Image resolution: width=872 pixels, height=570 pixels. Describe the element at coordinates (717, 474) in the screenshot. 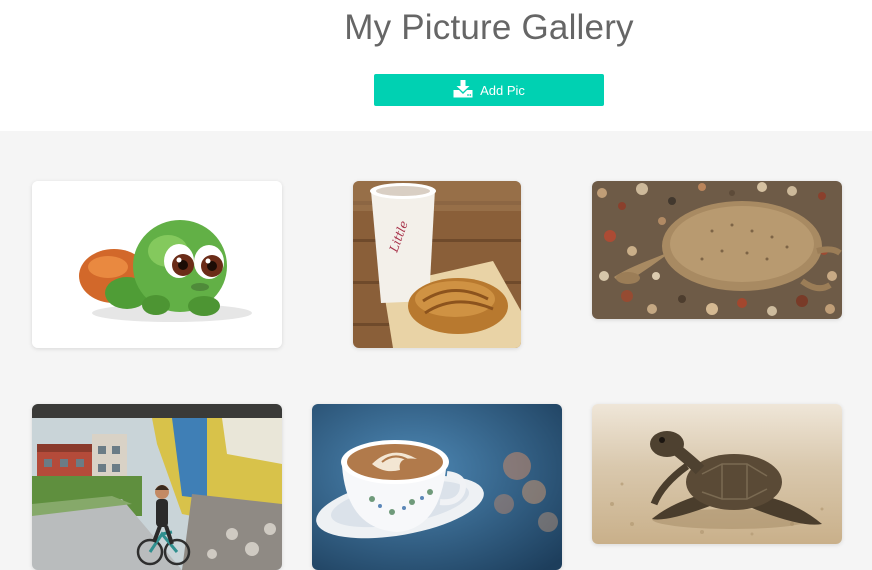

I see `gallery-picture-baby-sea-turtle` at that location.